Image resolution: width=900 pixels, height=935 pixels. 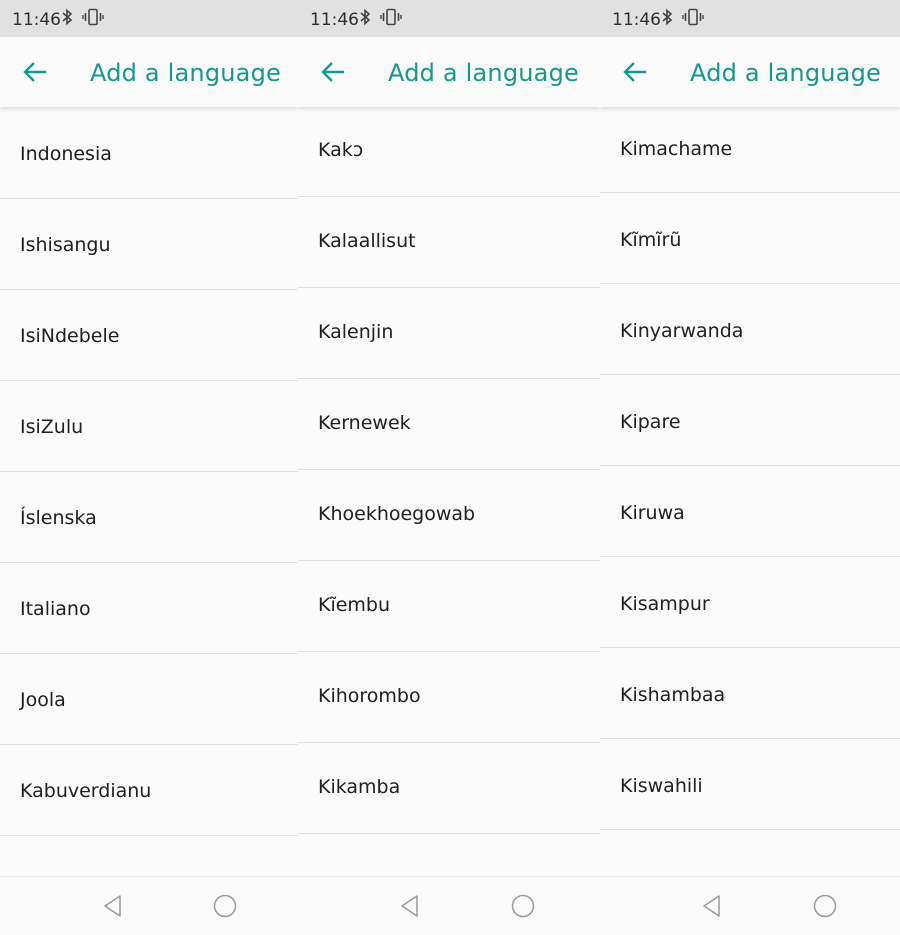 I want to click on language-label: Íslenska, so click(x=58, y=518).